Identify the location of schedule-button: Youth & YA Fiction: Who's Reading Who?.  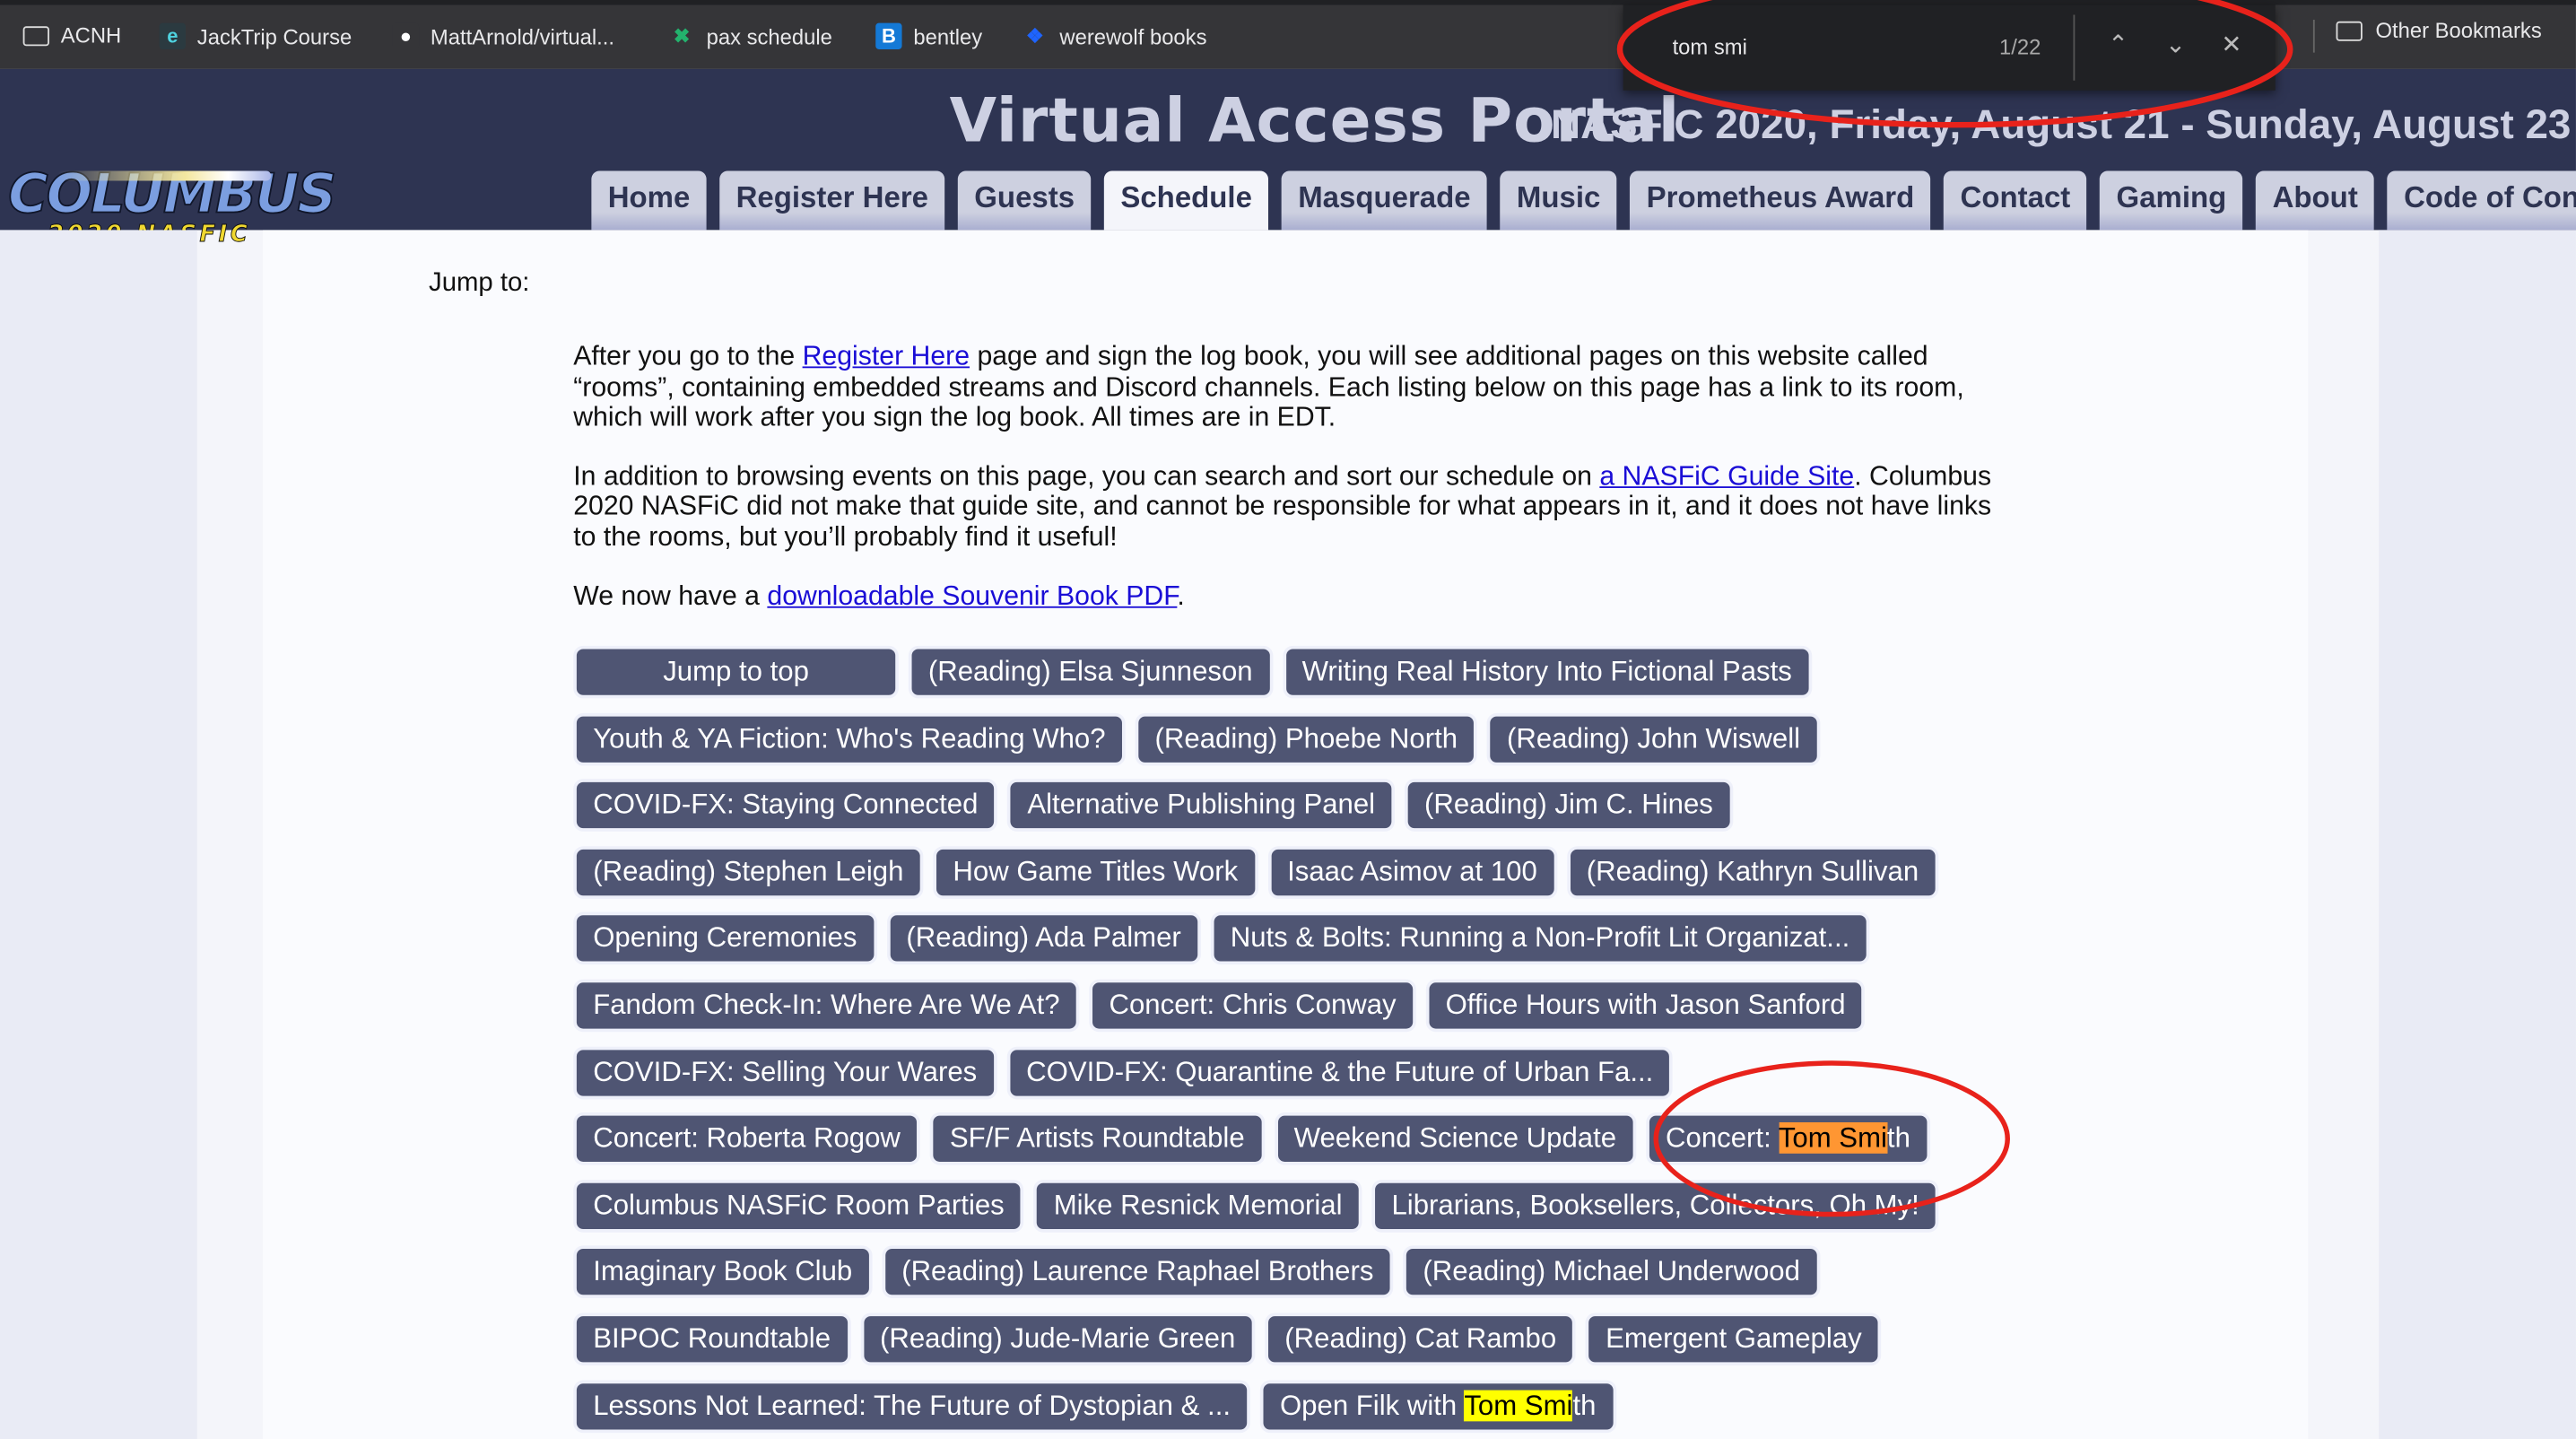
(849, 739).